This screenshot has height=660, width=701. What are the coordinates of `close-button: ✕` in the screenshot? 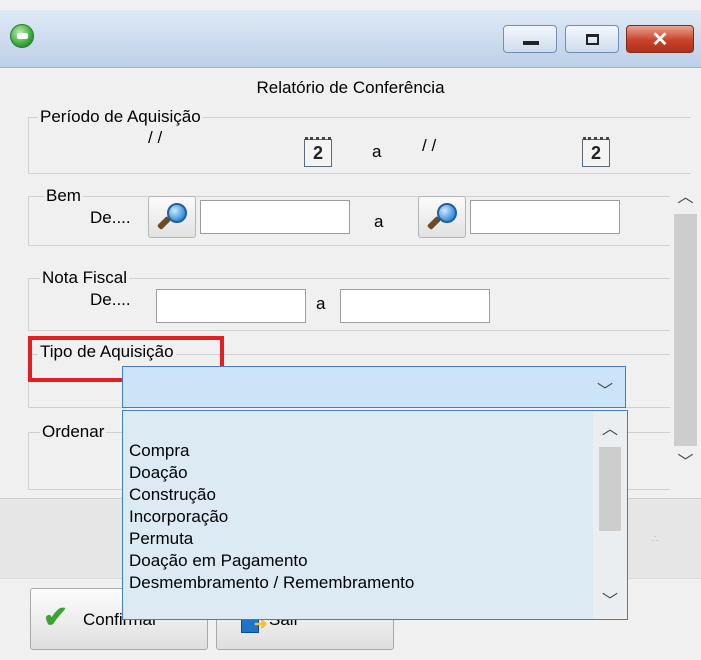 It's located at (660, 39).